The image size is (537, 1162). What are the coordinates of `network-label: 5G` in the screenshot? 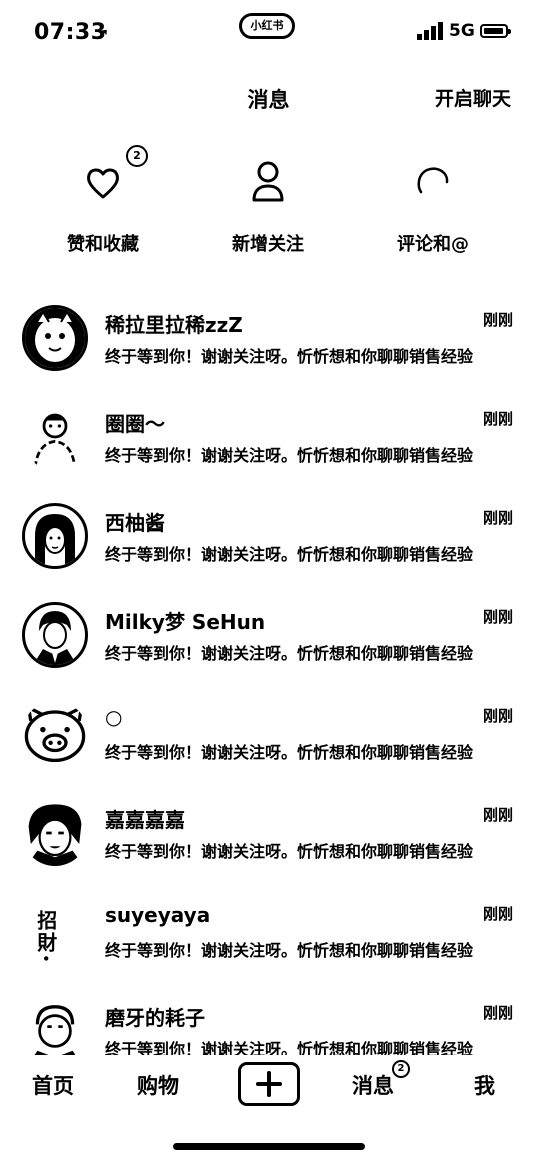 It's located at (462, 31).